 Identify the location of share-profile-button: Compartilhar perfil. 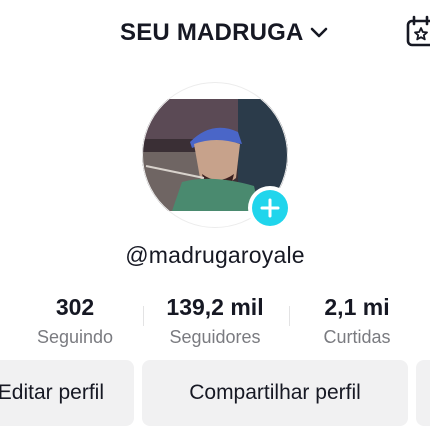
(275, 393).